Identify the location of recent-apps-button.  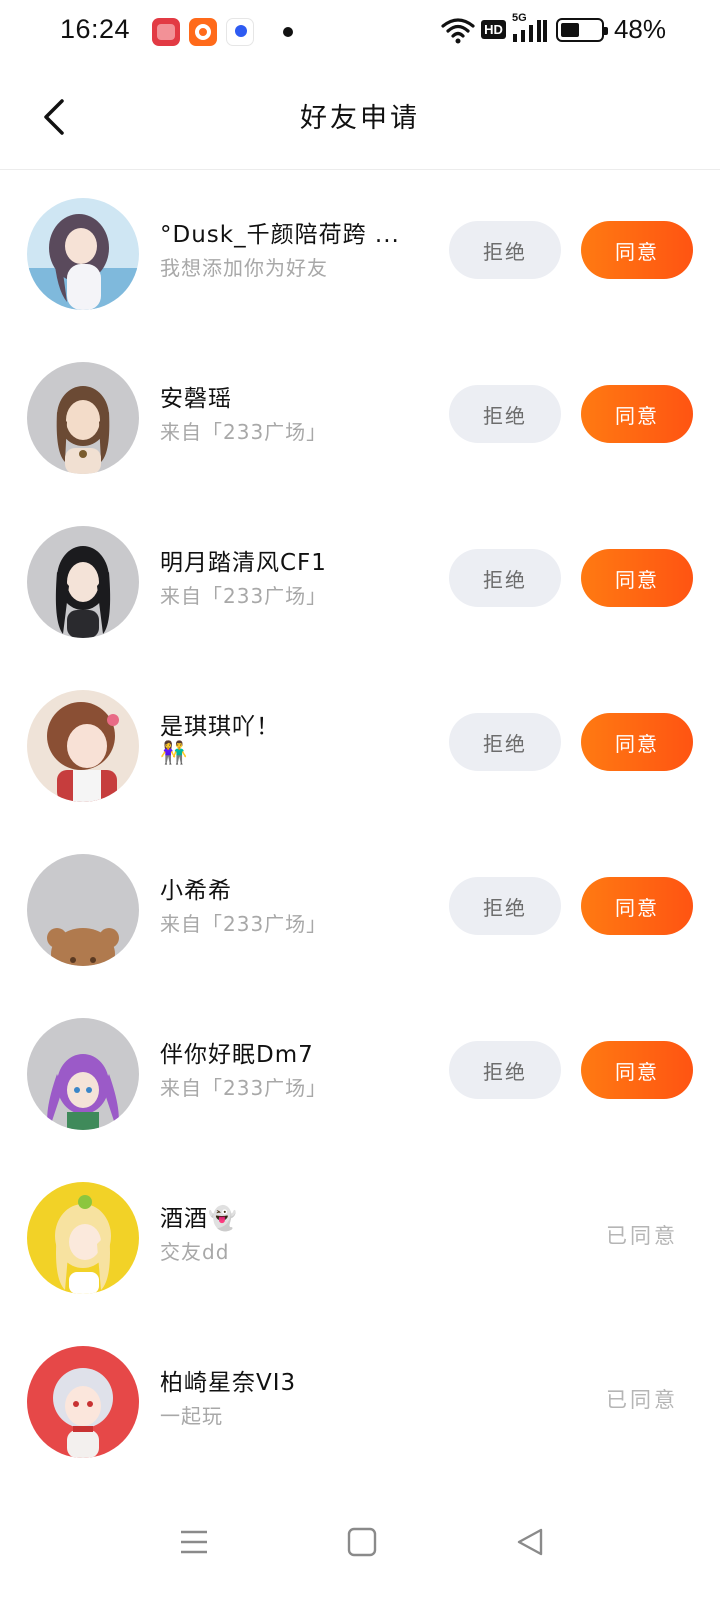
(194, 1542).